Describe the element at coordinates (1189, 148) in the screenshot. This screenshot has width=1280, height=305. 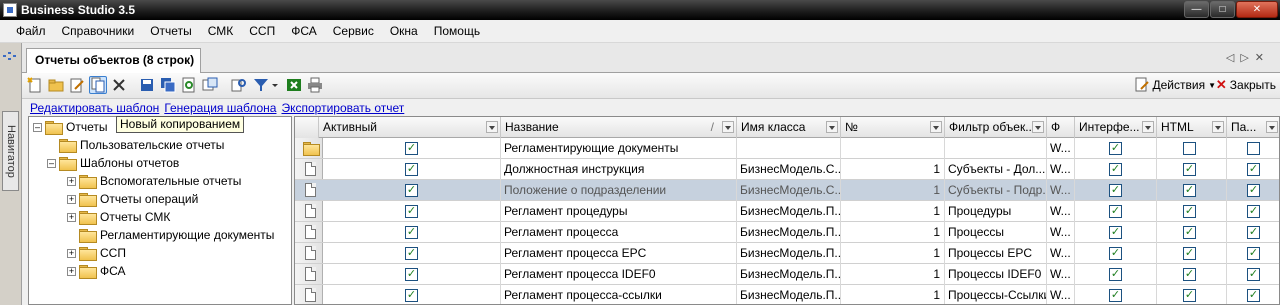
I see `checkbox-html` at that location.